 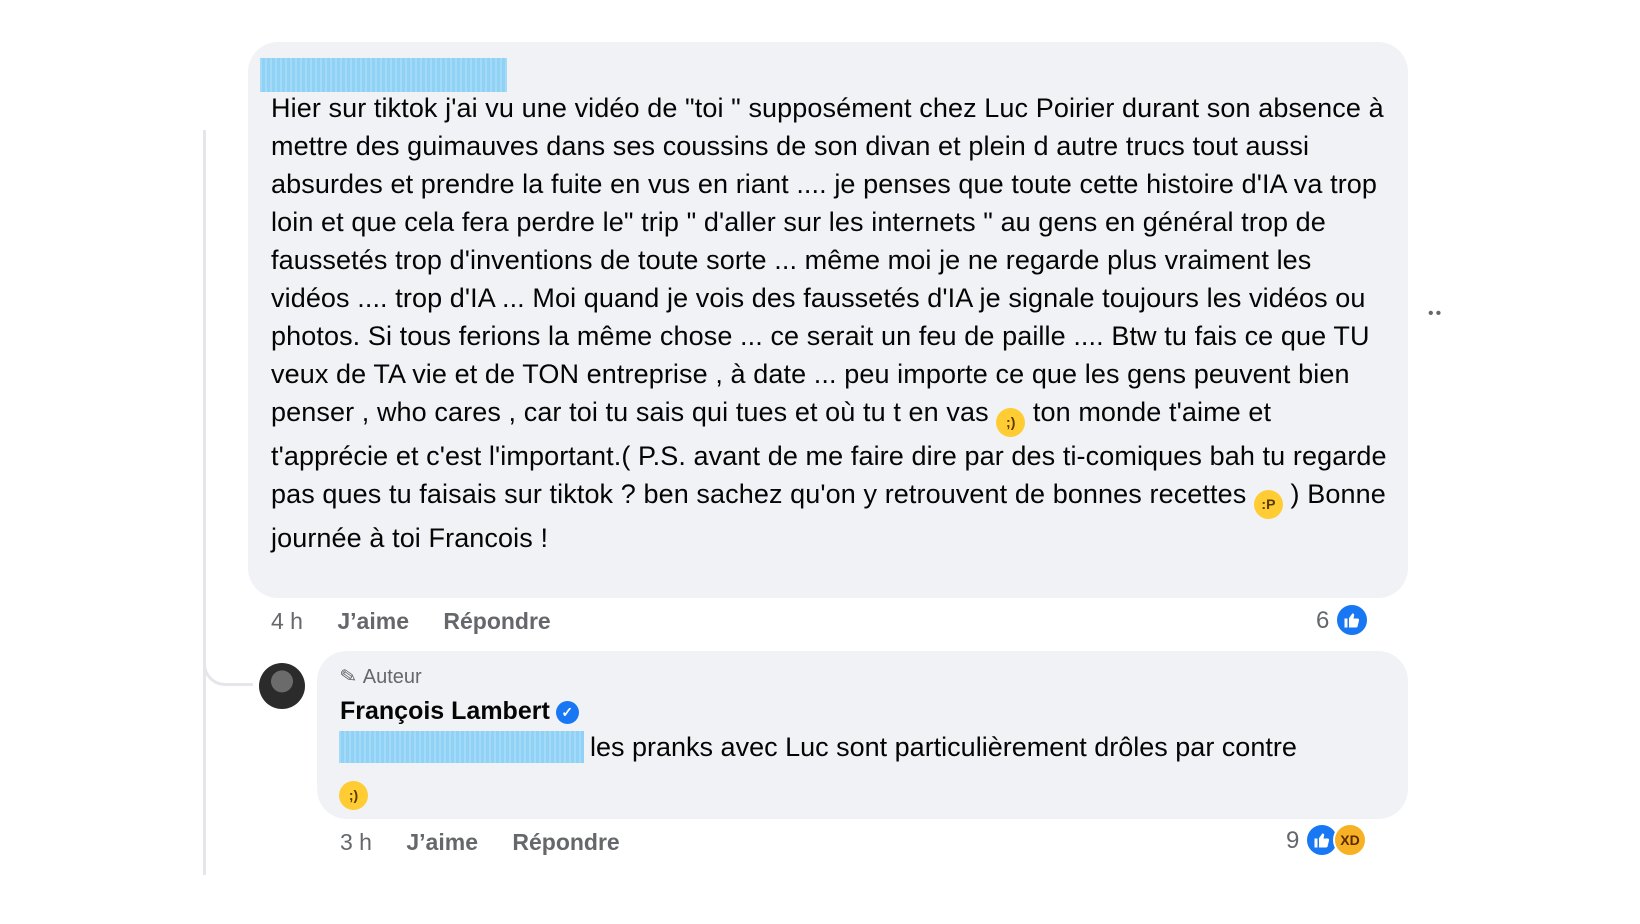 What do you see at coordinates (1292, 841) in the screenshot?
I see `reply-reaction-count: 9` at bounding box center [1292, 841].